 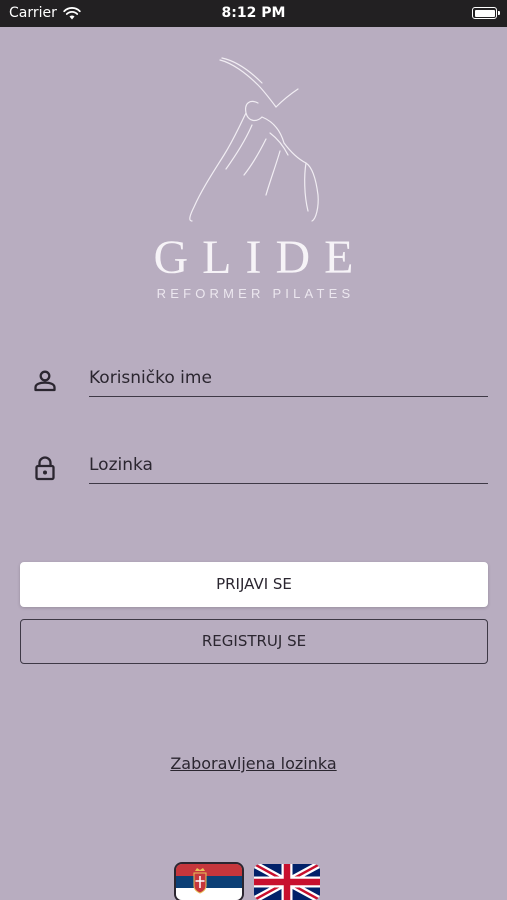 What do you see at coordinates (209, 882) in the screenshot?
I see `serbia-flag-icon` at bounding box center [209, 882].